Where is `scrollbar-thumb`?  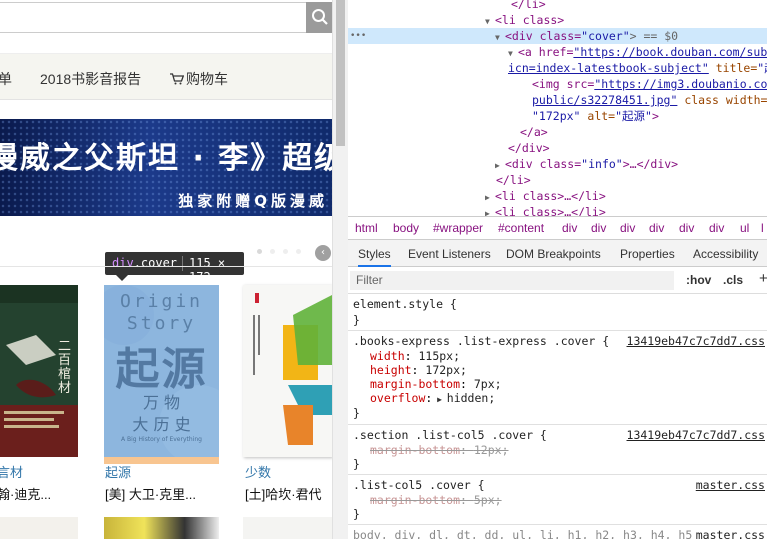
scrollbar-thumb is located at coordinates (340, 73).